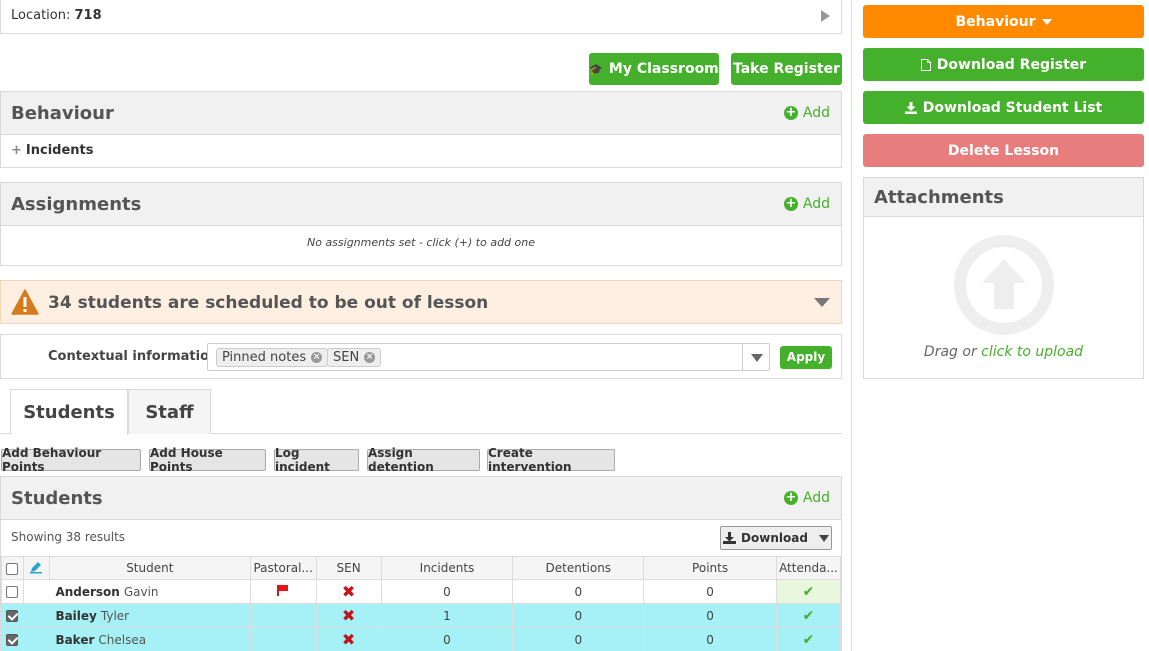  I want to click on location-bar: Location: 718, so click(421, 17).